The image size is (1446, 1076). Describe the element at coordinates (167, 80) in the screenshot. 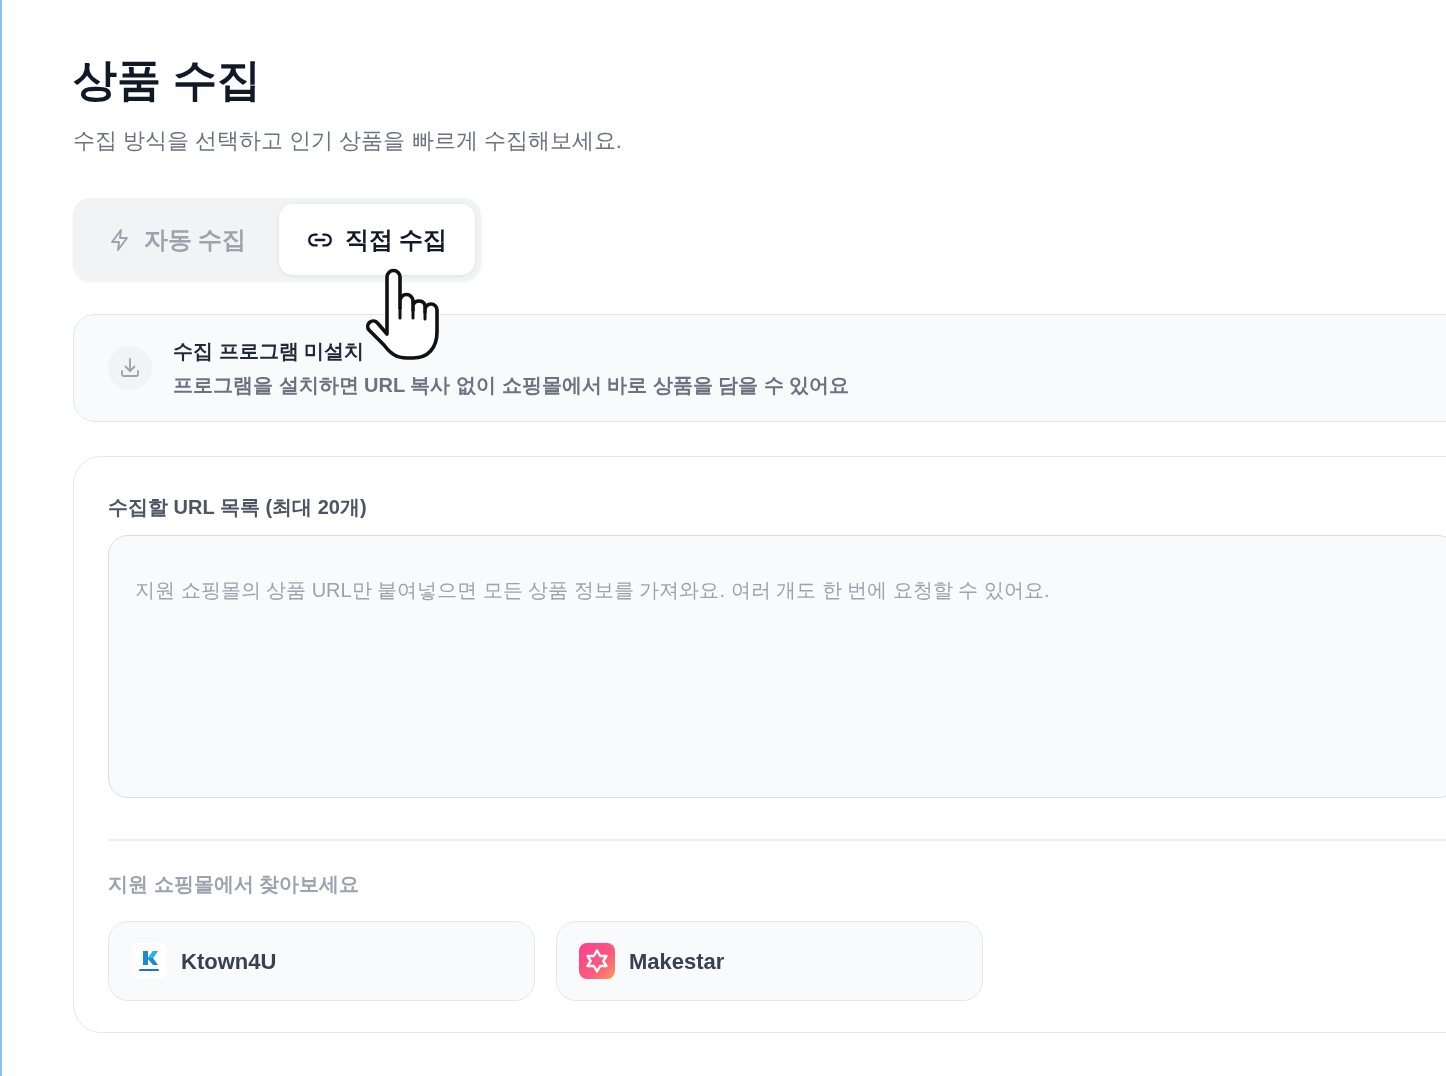

I see `page-title: 상품 수집` at that location.